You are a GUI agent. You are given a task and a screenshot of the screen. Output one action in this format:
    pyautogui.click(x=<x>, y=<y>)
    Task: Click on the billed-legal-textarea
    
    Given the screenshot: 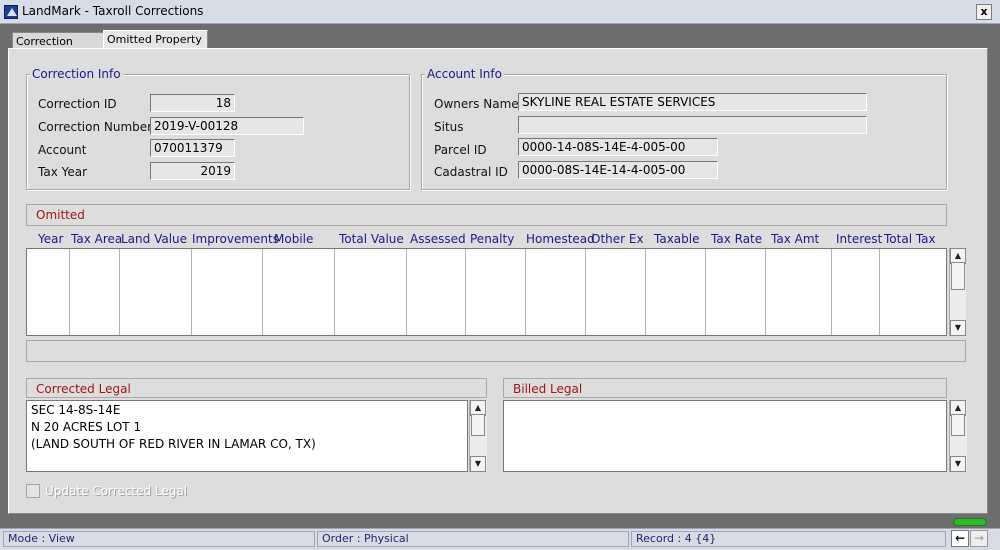 What is the action you would take?
    pyautogui.click(x=725, y=436)
    